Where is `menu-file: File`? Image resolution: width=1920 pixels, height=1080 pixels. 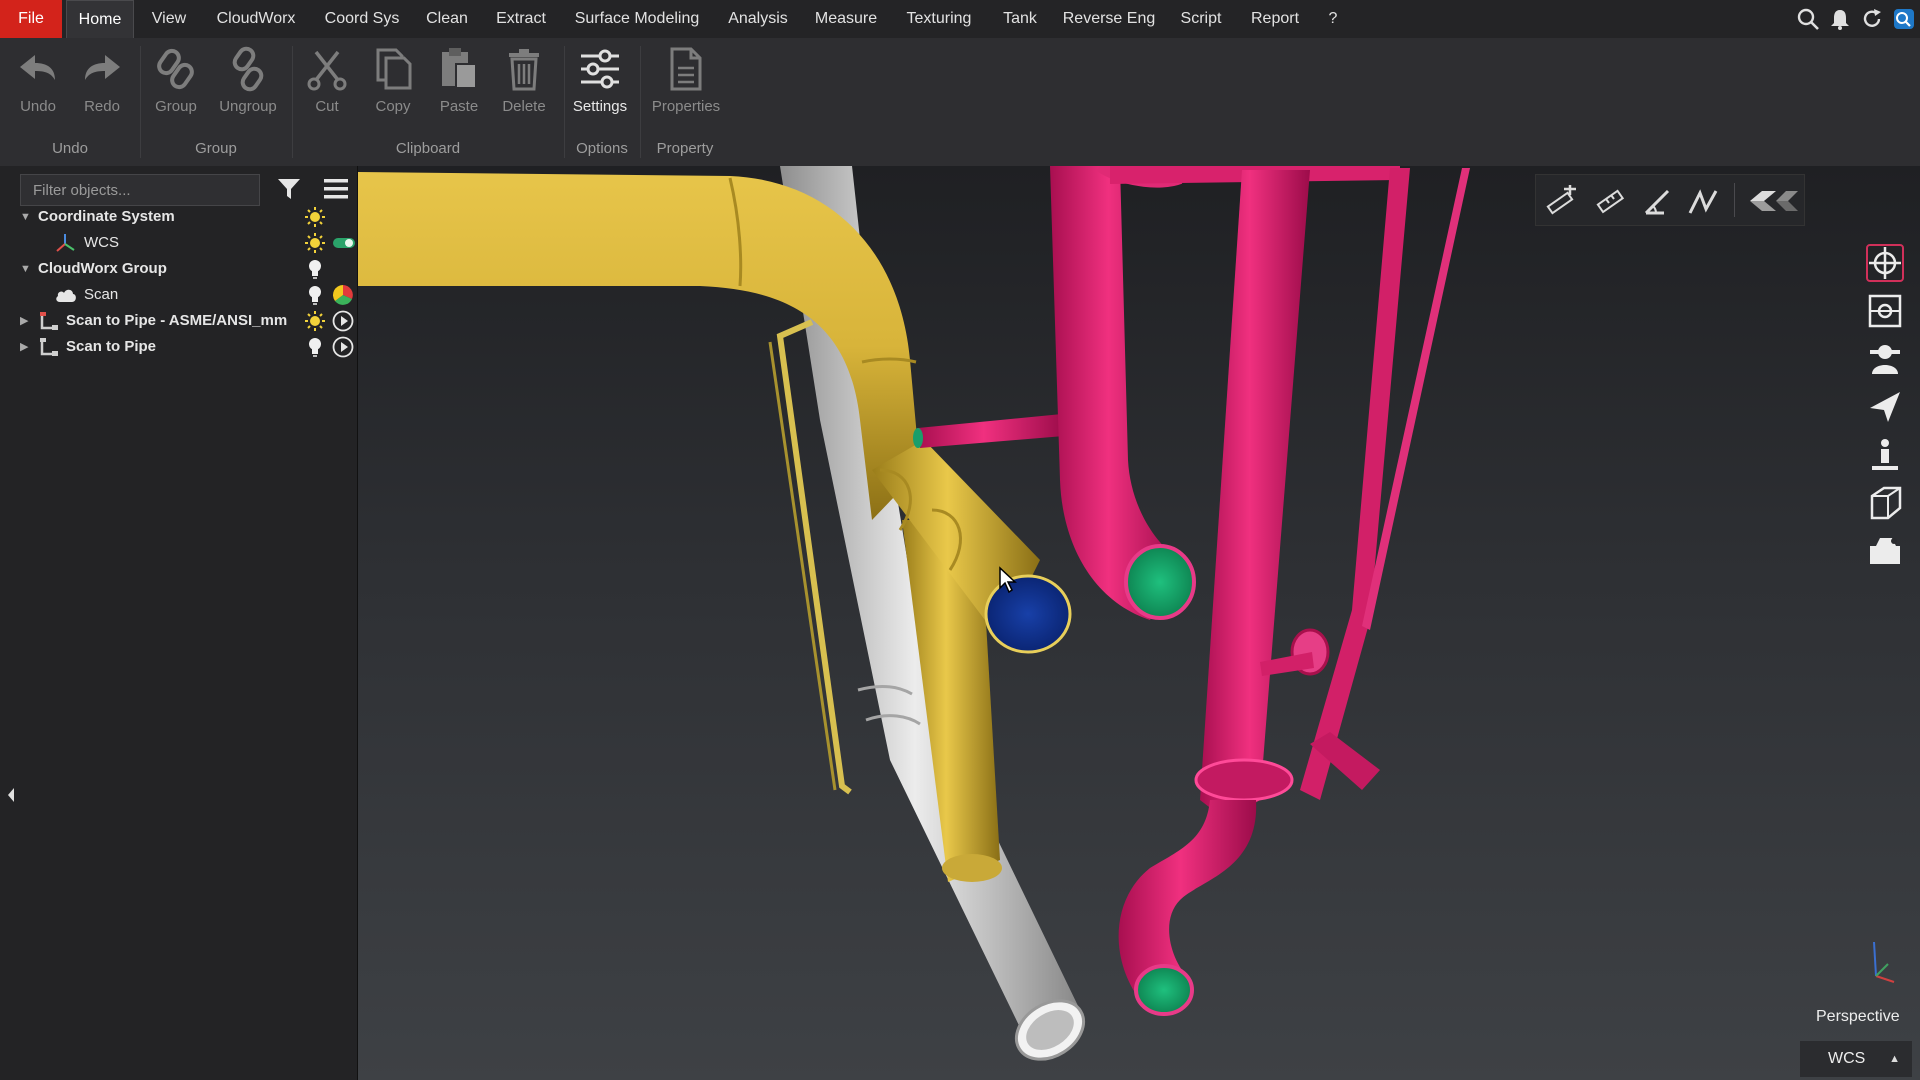
menu-file: File is located at coordinates (31, 19).